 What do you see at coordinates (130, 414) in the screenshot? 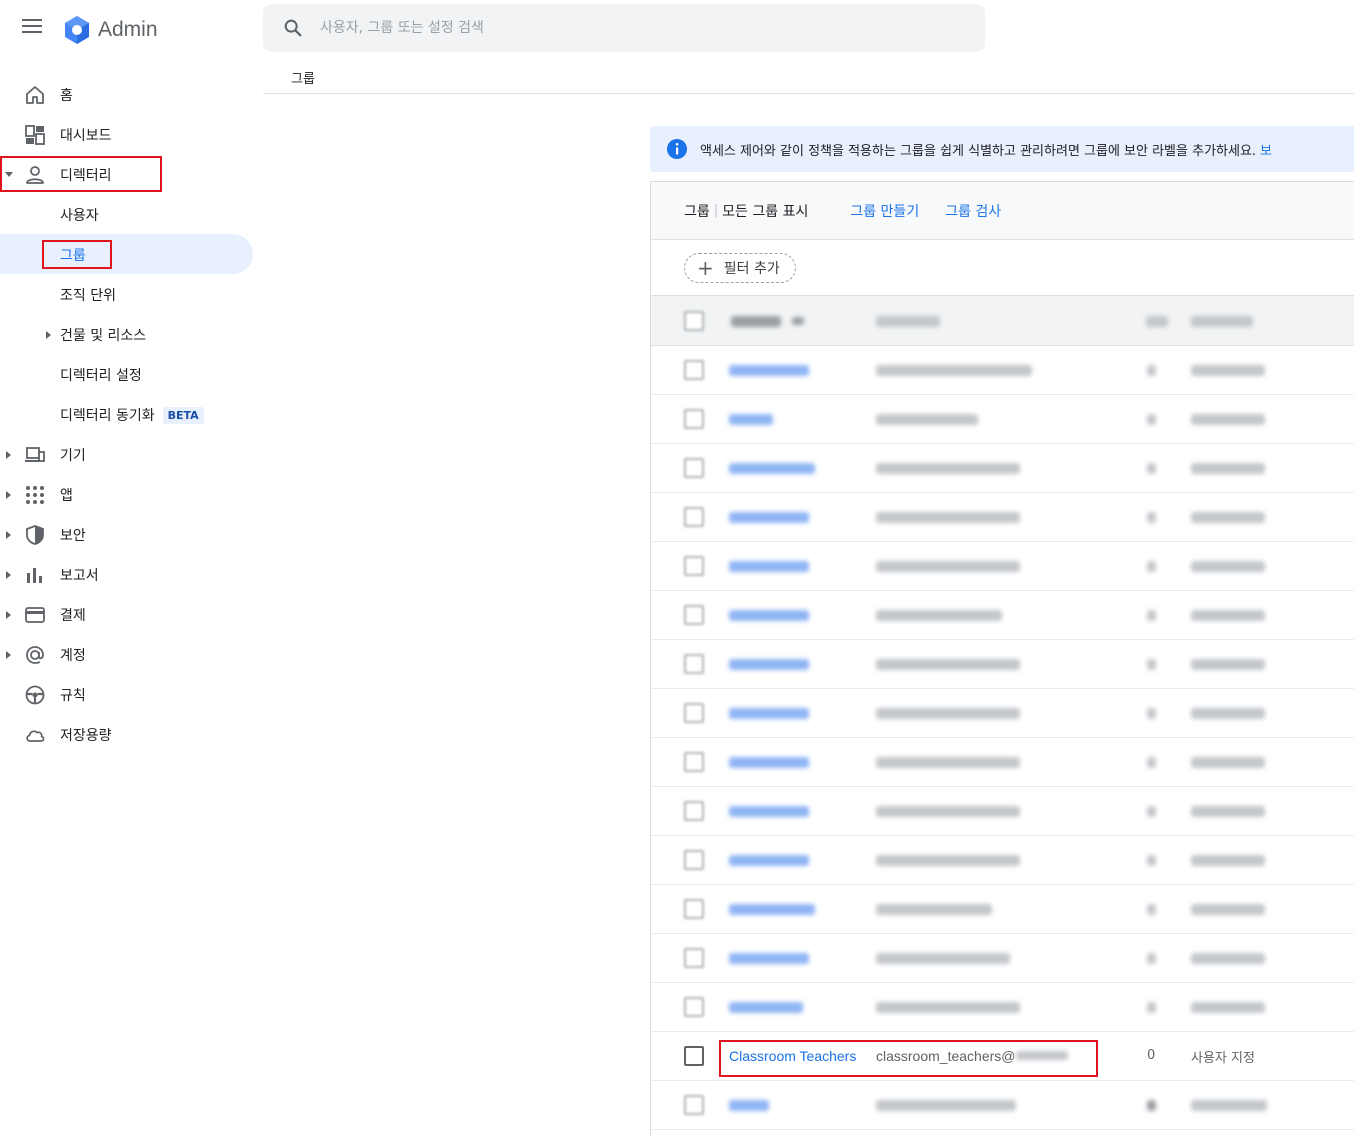
I see `sidebar-item-directory-sync: 디렉터리 동기화 BETA` at bounding box center [130, 414].